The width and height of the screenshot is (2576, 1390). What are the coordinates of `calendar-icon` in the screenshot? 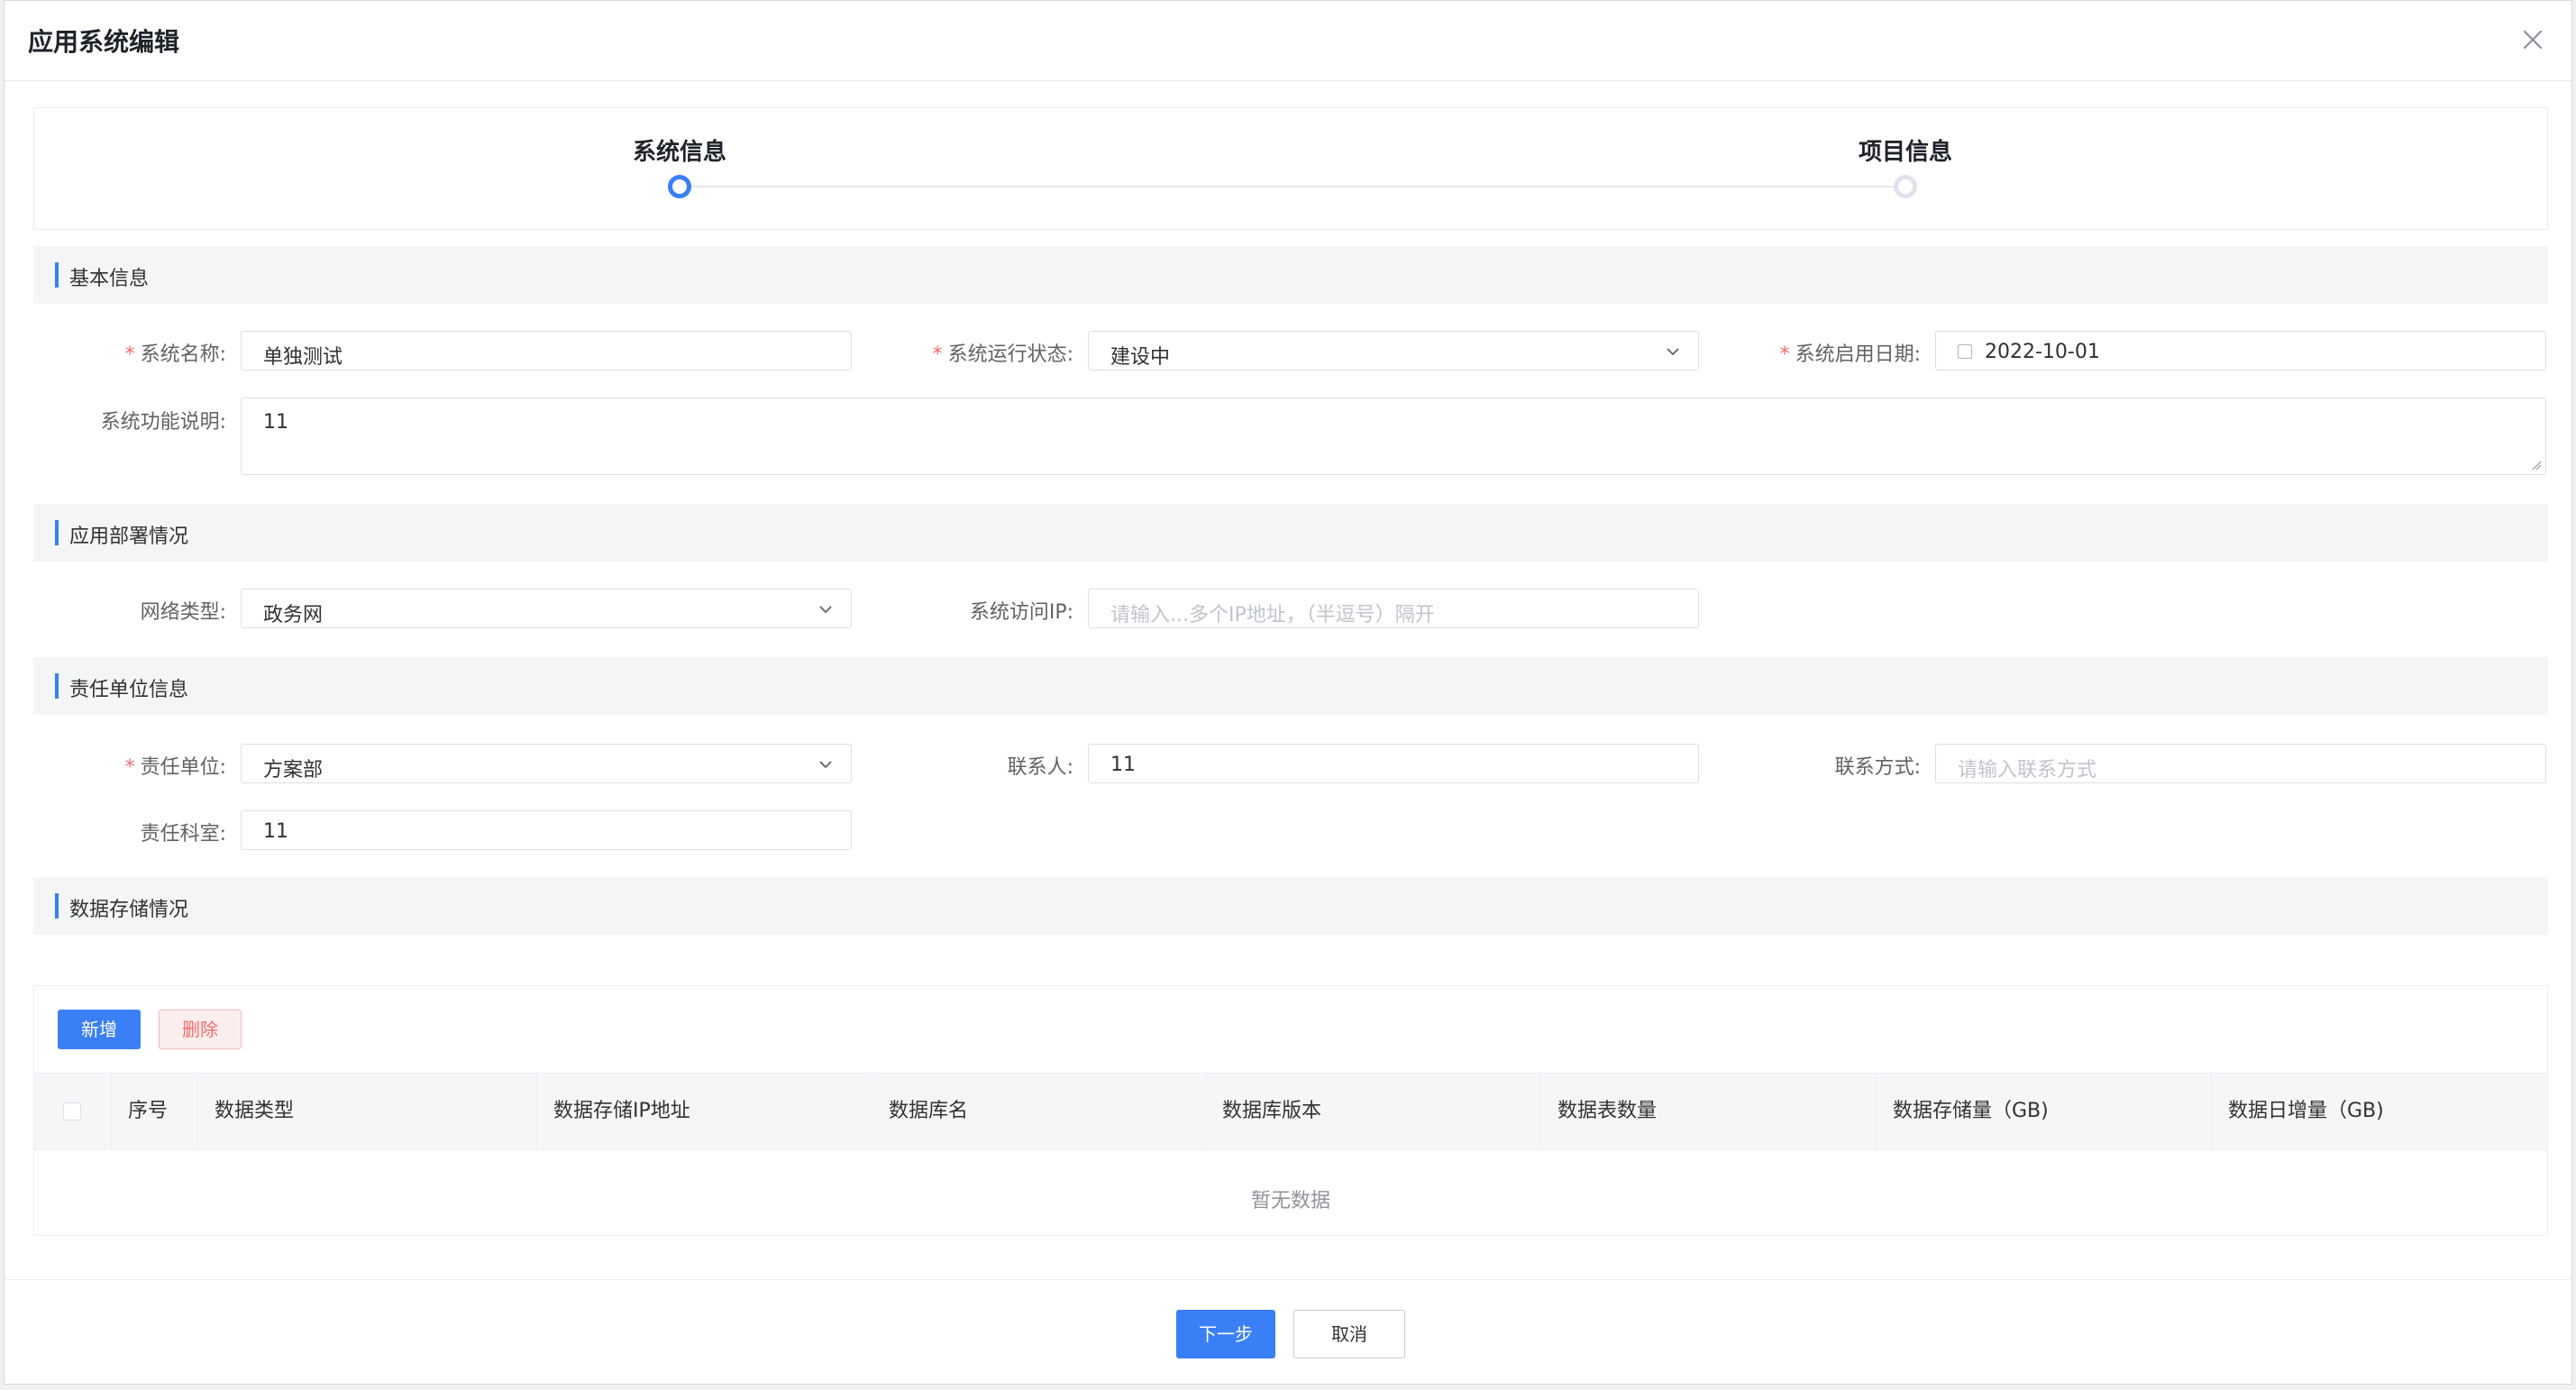 It's located at (1965, 351).